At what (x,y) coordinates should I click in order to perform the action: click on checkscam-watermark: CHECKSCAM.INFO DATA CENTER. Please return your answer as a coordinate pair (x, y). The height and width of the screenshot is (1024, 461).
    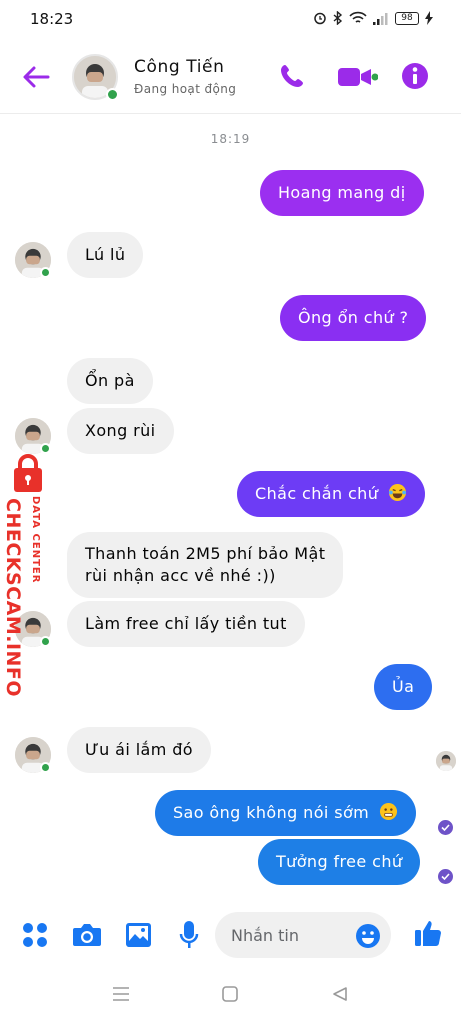
    Looking at the image, I should click on (25, 574).